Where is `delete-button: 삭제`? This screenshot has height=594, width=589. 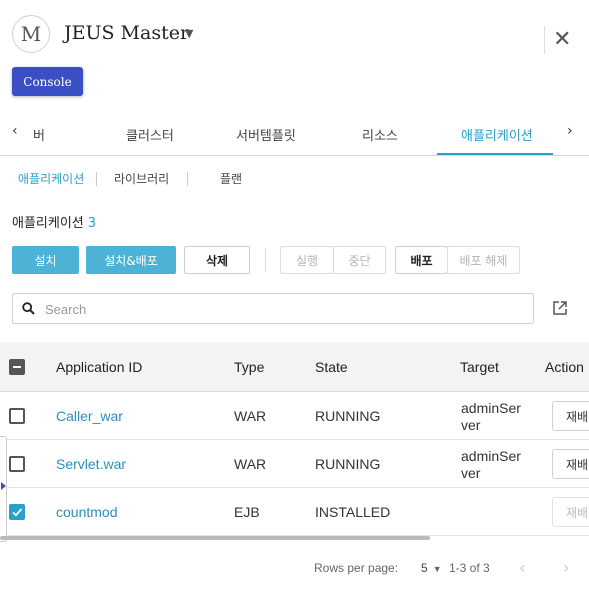 delete-button: 삭제 is located at coordinates (217, 260).